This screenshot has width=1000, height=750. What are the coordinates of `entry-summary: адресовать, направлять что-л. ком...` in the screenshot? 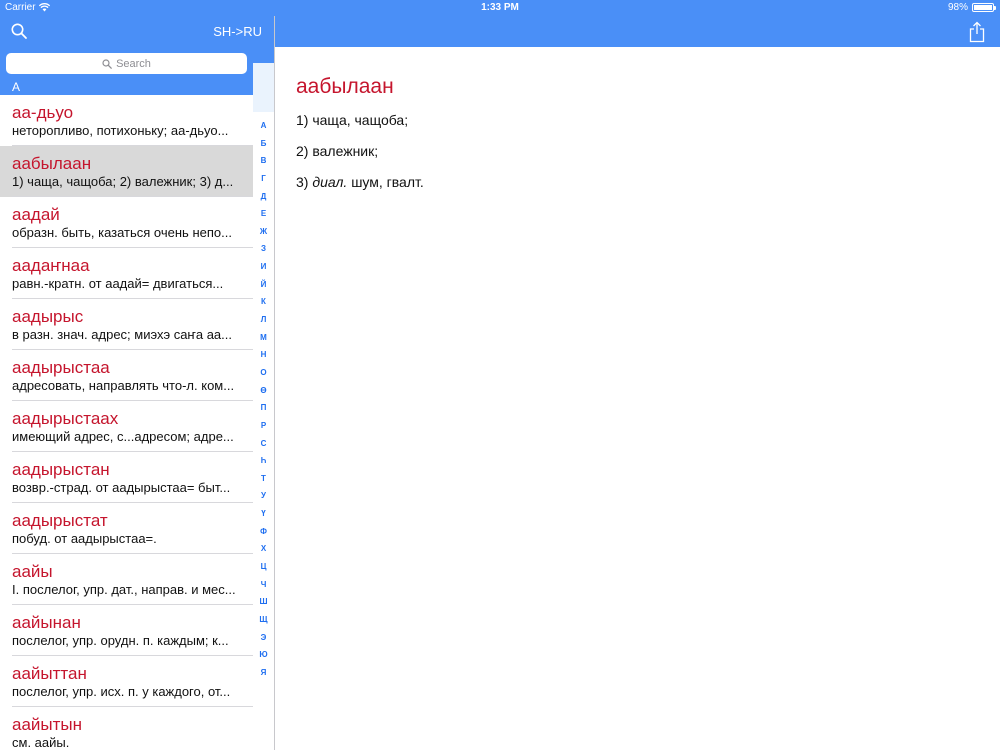 It's located at (123, 385).